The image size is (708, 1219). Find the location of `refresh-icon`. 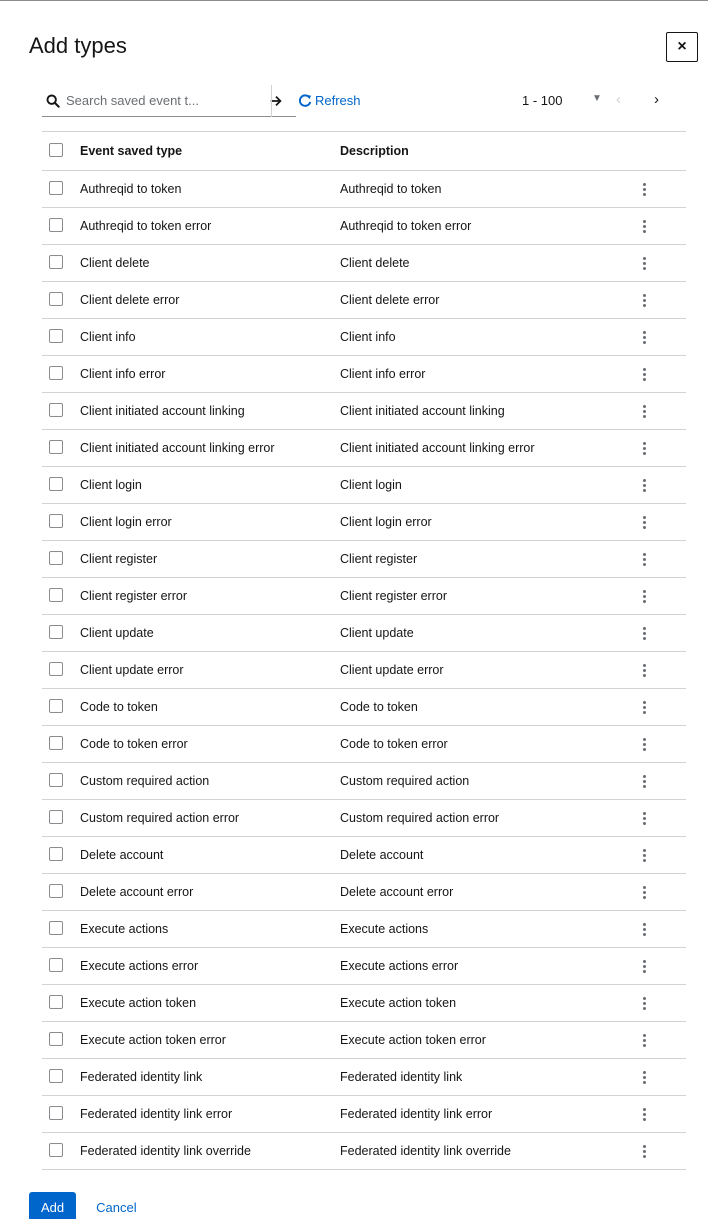

refresh-icon is located at coordinates (305, 100).